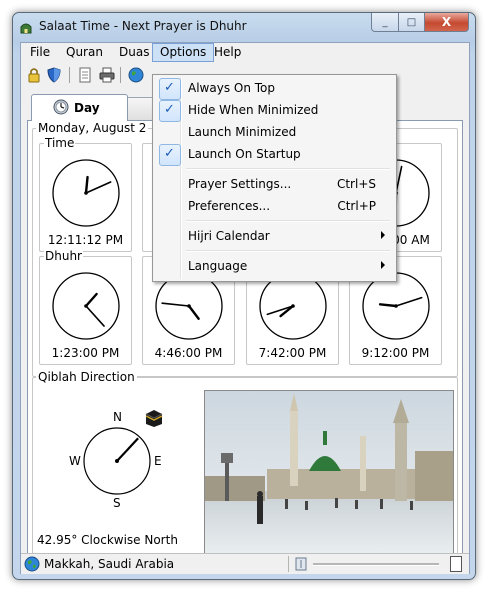  Describe the element at coordinates (143, 26) in the screenshot. I see `window-title: Salaat Time - Next Prayer is Dhuhr` at that location.